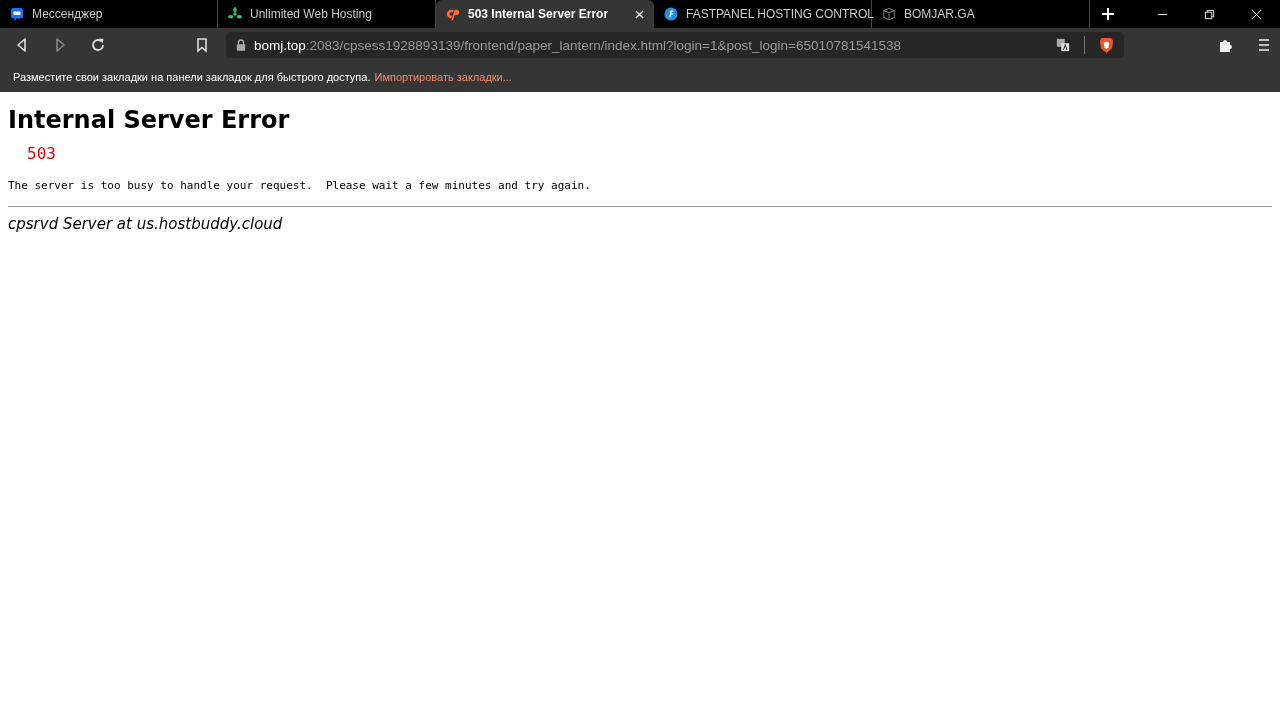 This screenshot has height=719, width=1280. Describe the element at coordinates (639, 14) in the screenshot. I see `close-tab-icon` at that location.